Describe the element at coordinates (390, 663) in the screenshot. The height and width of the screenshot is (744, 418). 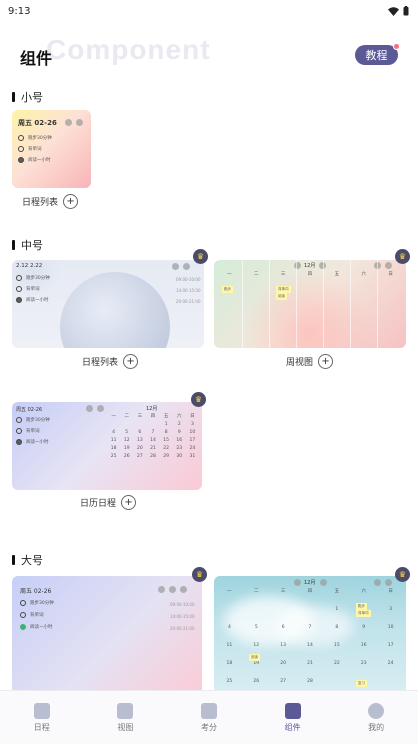
I see `calendar-day: 24` at that location.